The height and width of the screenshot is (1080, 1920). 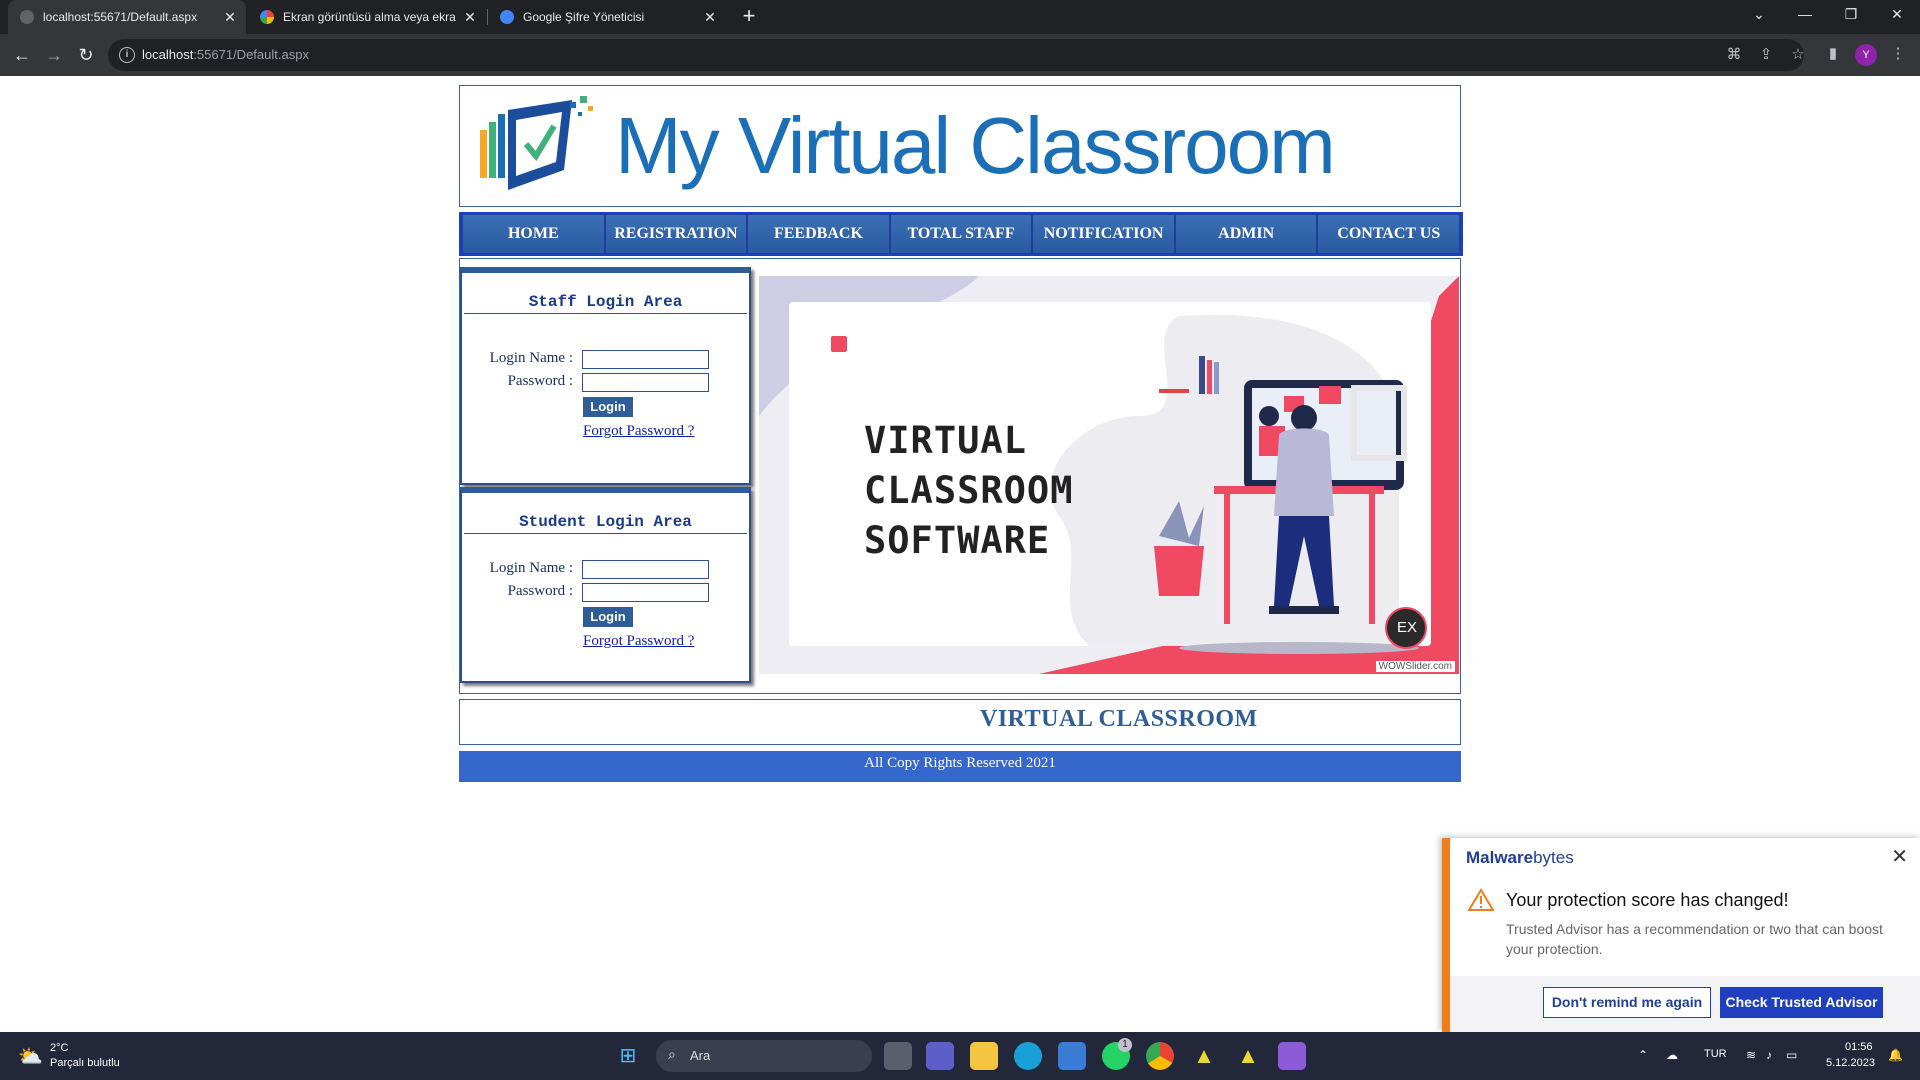 What do you see at coordinates (1125, 1045) in the screenshot?
I see `notification-badge: 1` at bounding box center [1125, 1045].